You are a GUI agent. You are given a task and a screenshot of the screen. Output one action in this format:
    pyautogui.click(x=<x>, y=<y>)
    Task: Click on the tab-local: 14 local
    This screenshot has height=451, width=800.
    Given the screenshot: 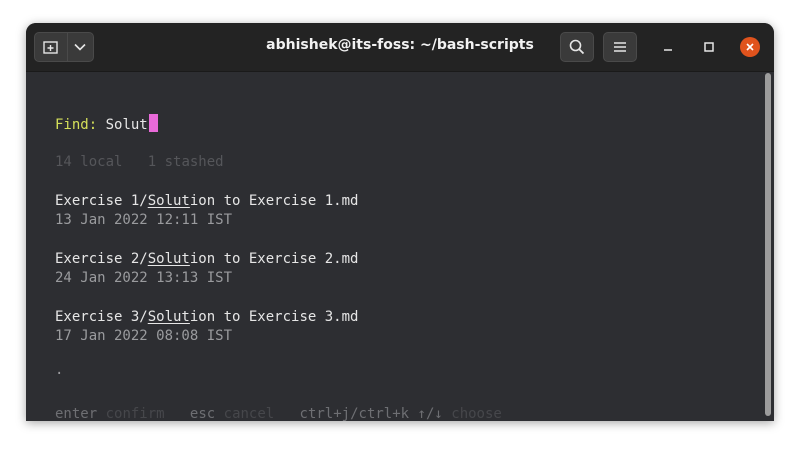 What is the action you would take?
    pyautogui.click(x=88, y=162)
    